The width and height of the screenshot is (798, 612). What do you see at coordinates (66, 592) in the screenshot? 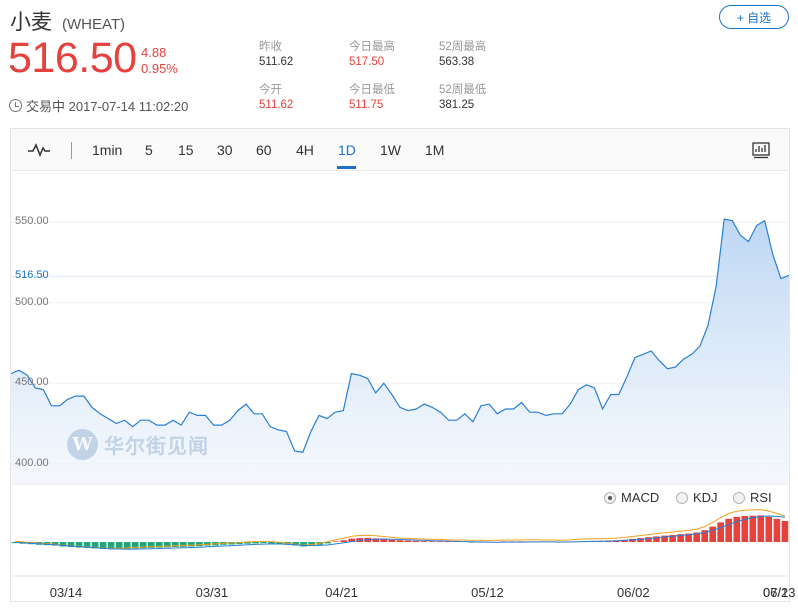
I see `x-tick-label: 03/14` at bounding box center [66, 592].